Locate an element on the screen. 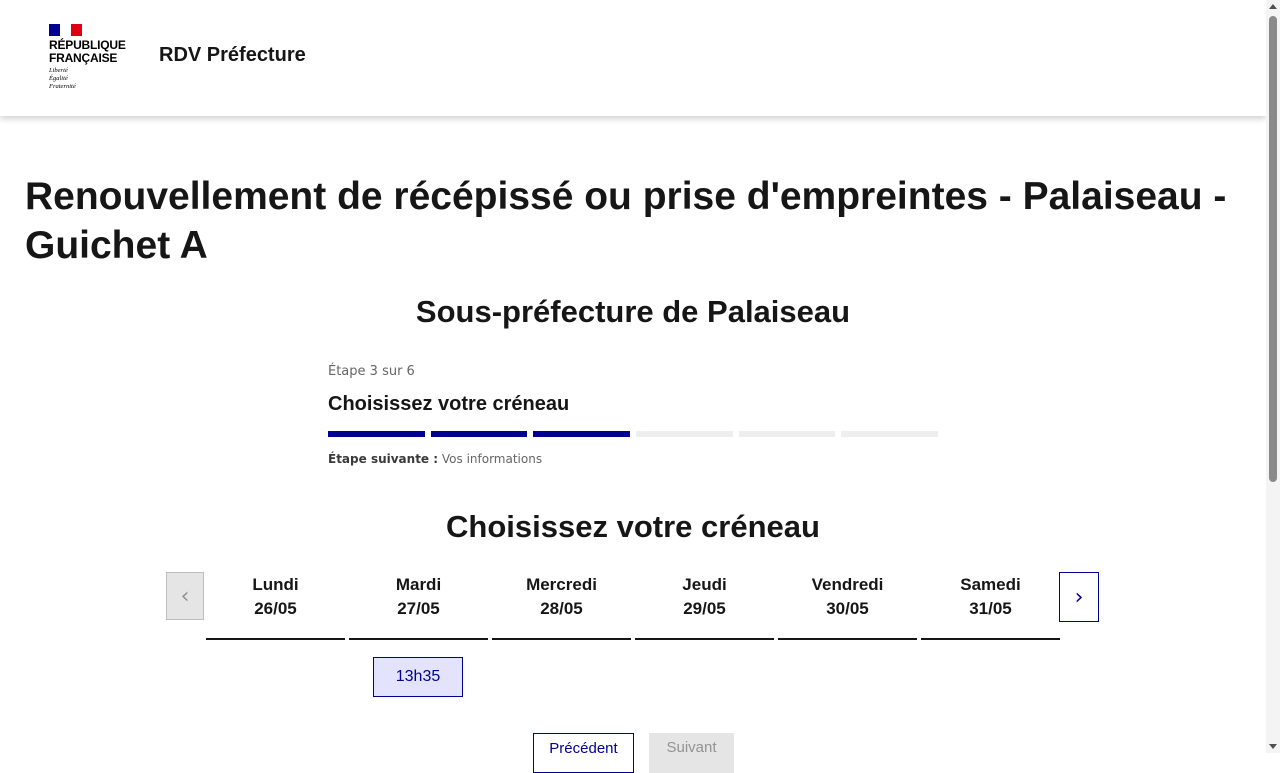 This screenshot has width=1280, height=773. scrollbar-thumb is located at coordinates (1273, 249).